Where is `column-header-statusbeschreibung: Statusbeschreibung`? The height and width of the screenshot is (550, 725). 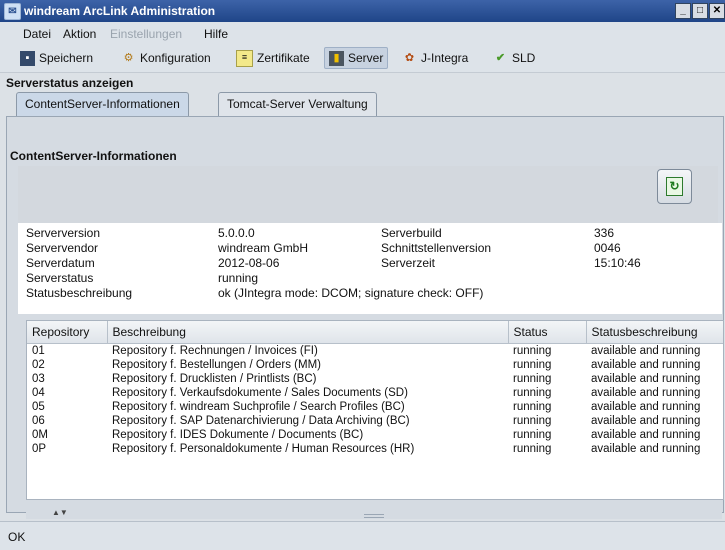 column-header-statusbeschreibung: Statusbeschreibung is located at coordinates (654, 332).